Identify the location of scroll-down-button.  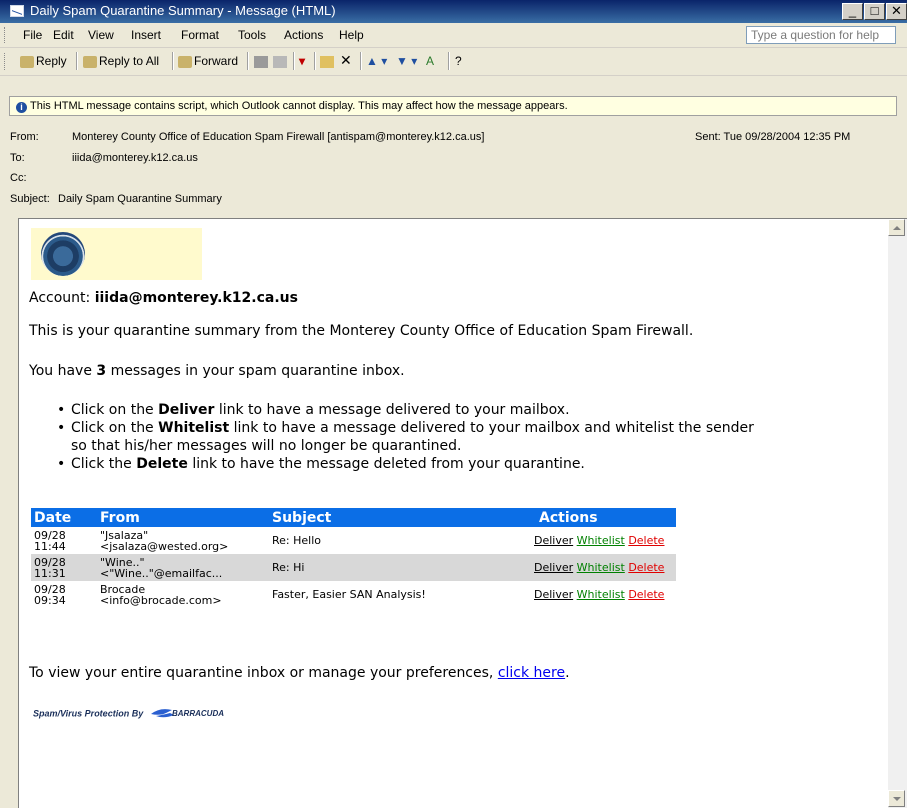
(896, 798).